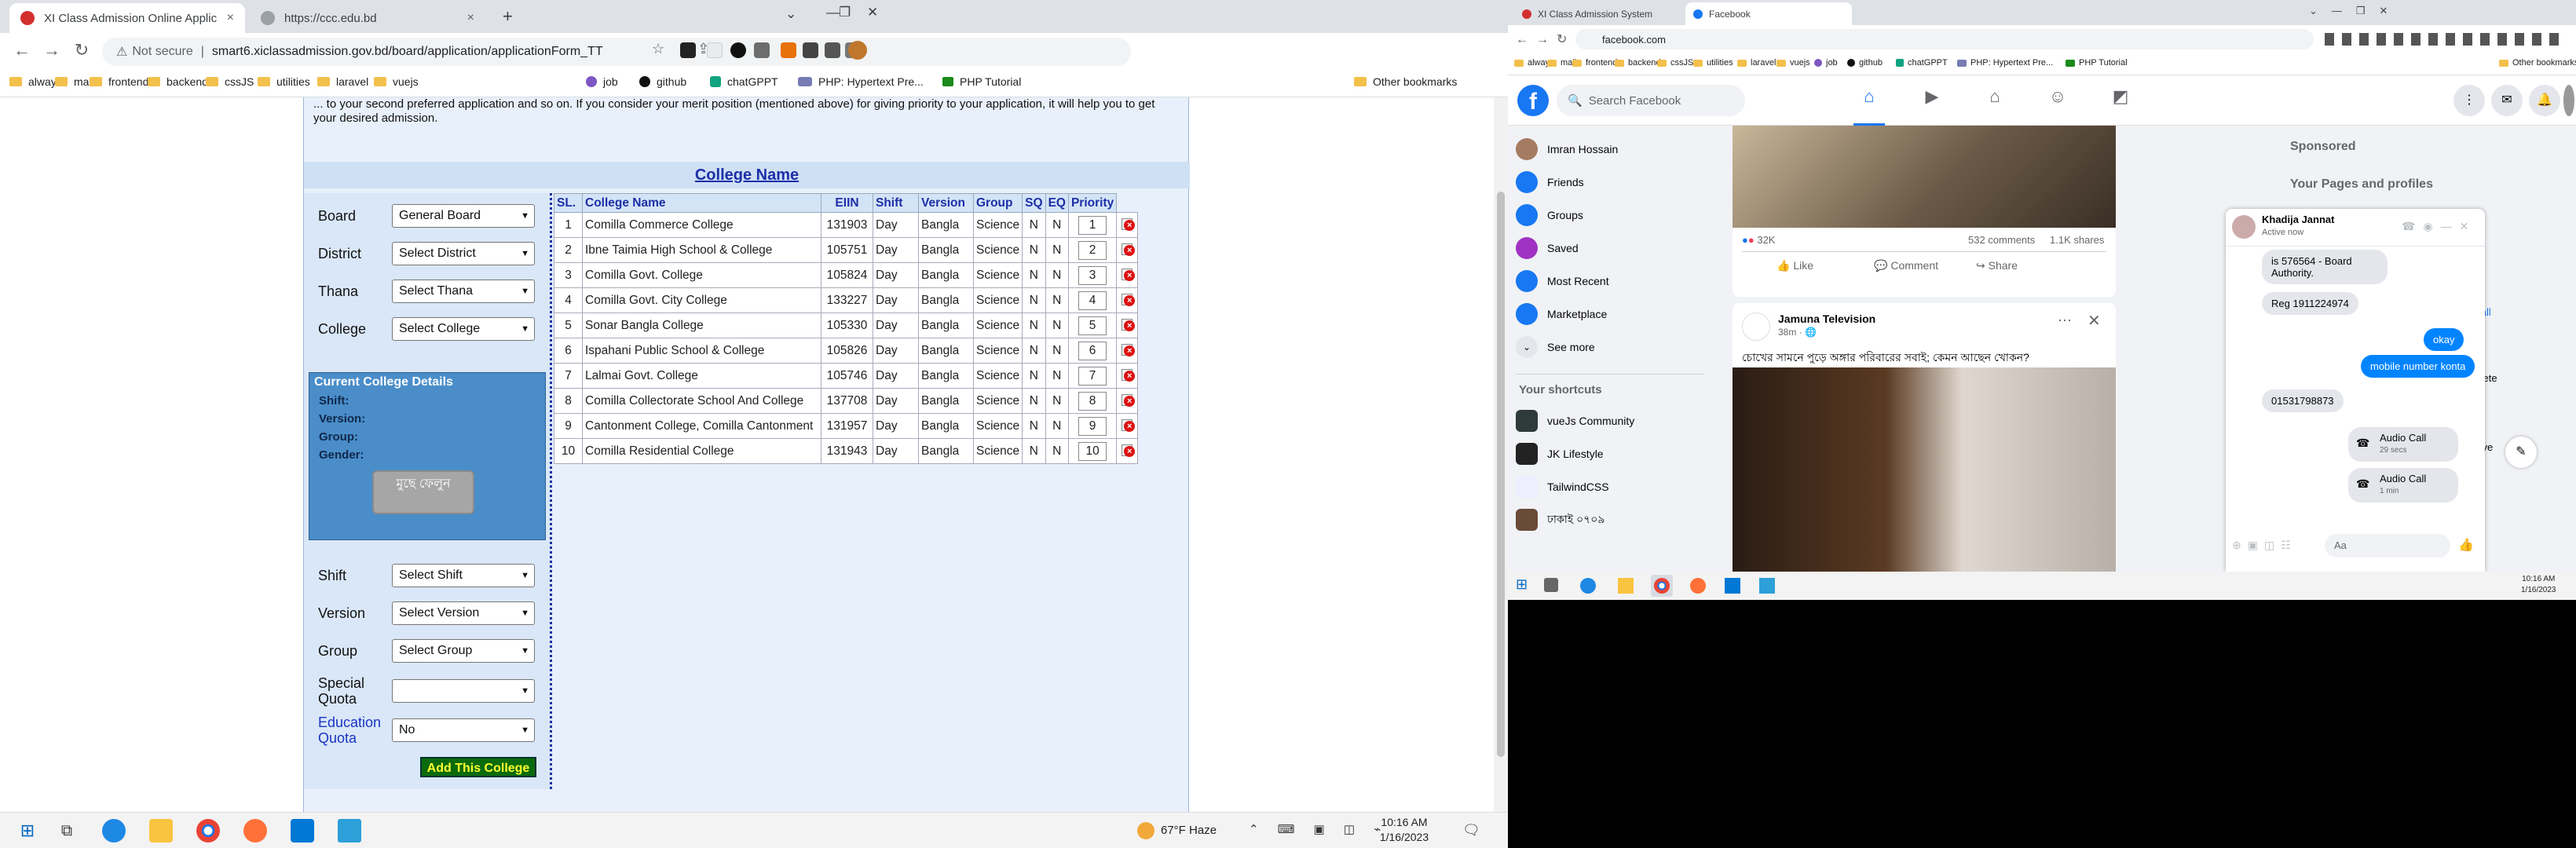 The image size is (2576, 848). What do you see at coordinates (463, 216) in the screenshot?
I see `board-select: General Board ▼` at bounding box center [463, 216].